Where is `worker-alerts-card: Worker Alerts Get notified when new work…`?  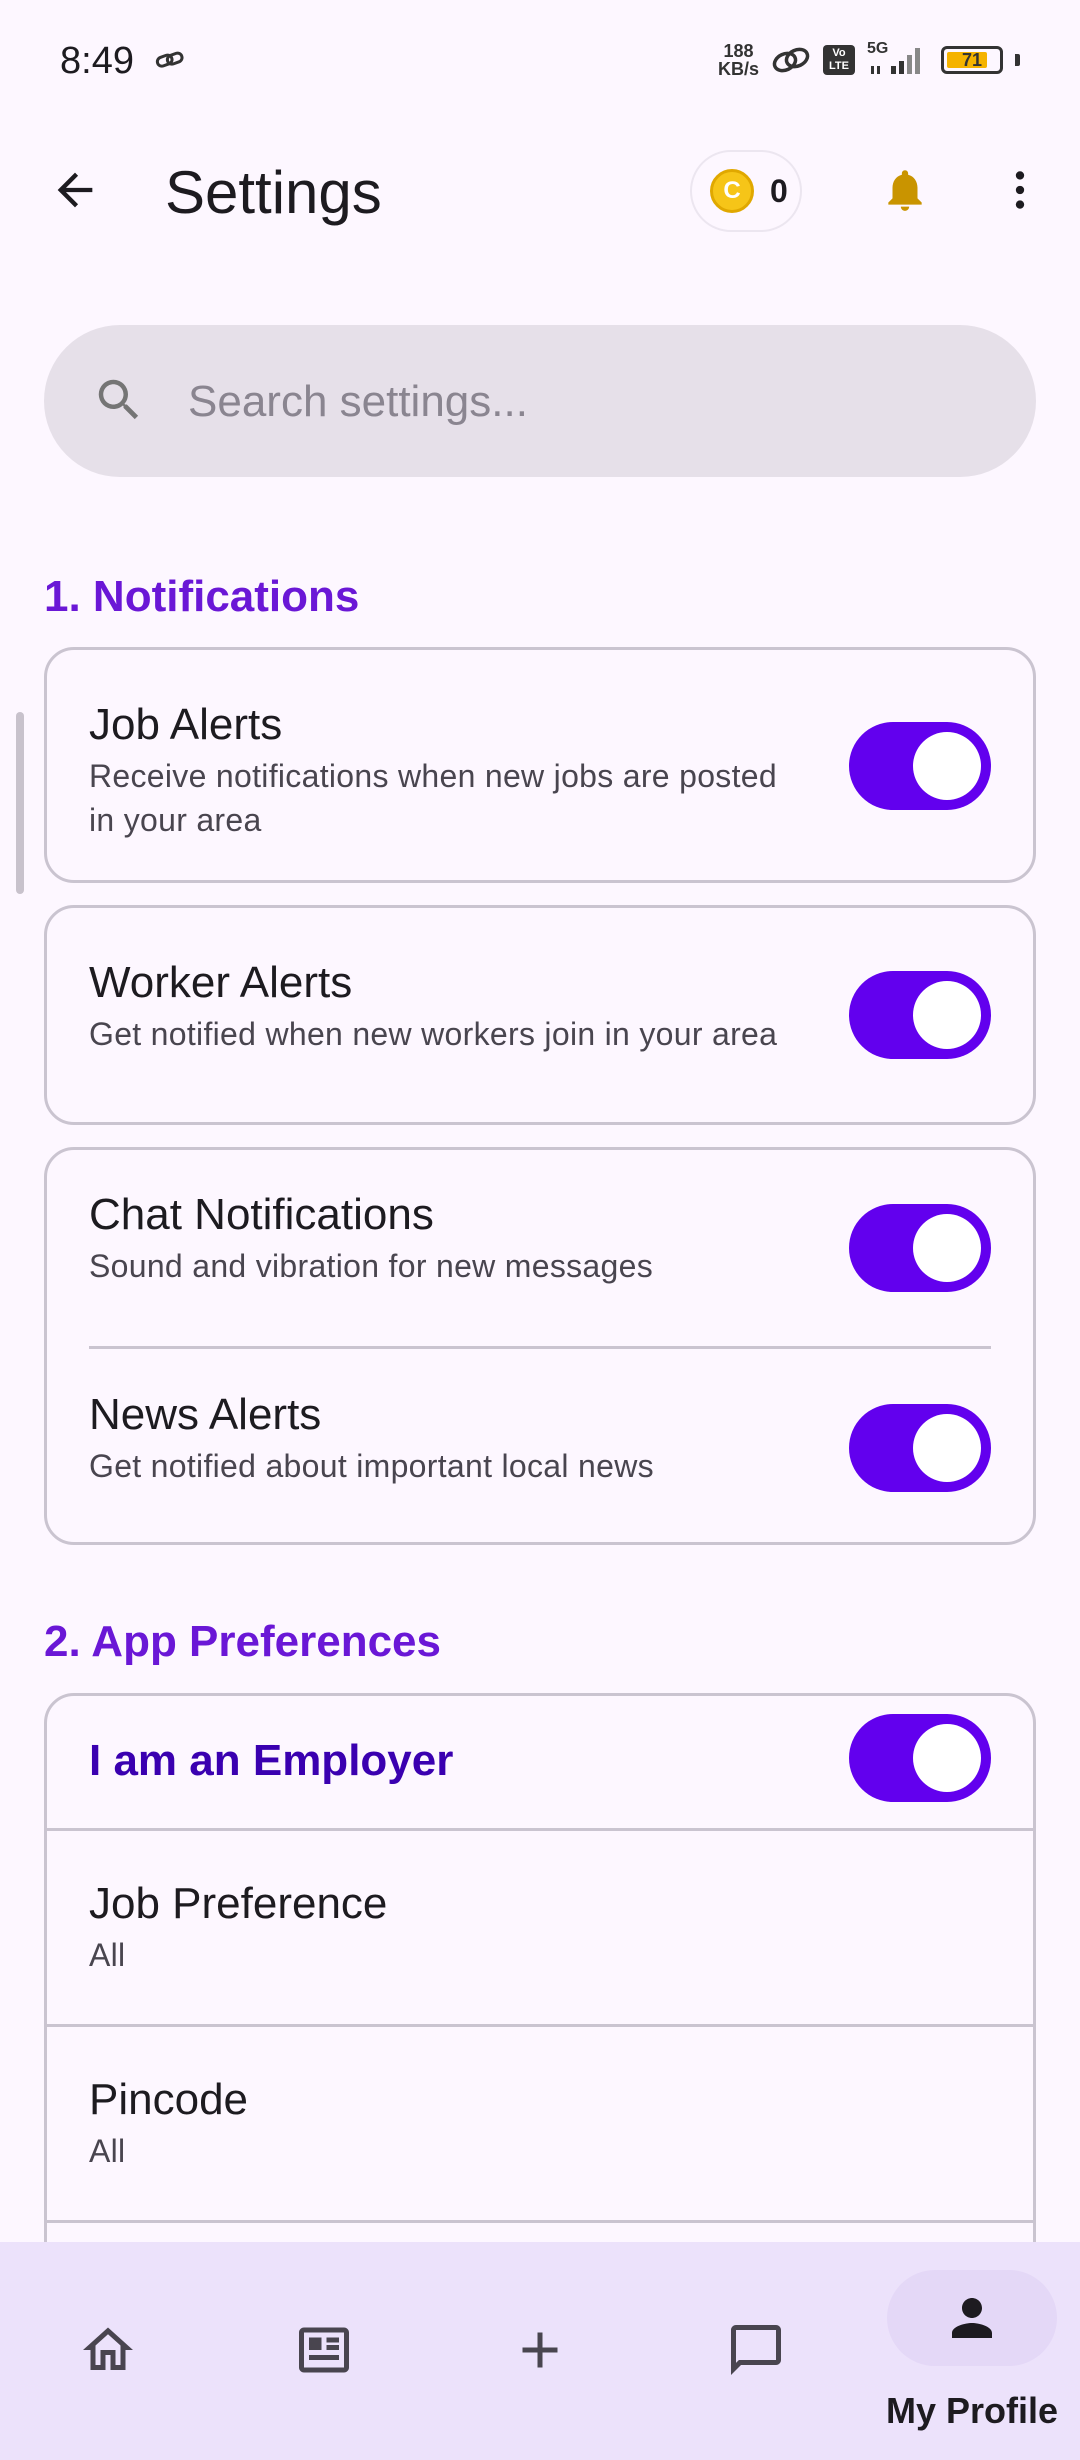
worker-alerts-card: Worker Alerts Get notified when new work… is located at coordinates (540, 1015).